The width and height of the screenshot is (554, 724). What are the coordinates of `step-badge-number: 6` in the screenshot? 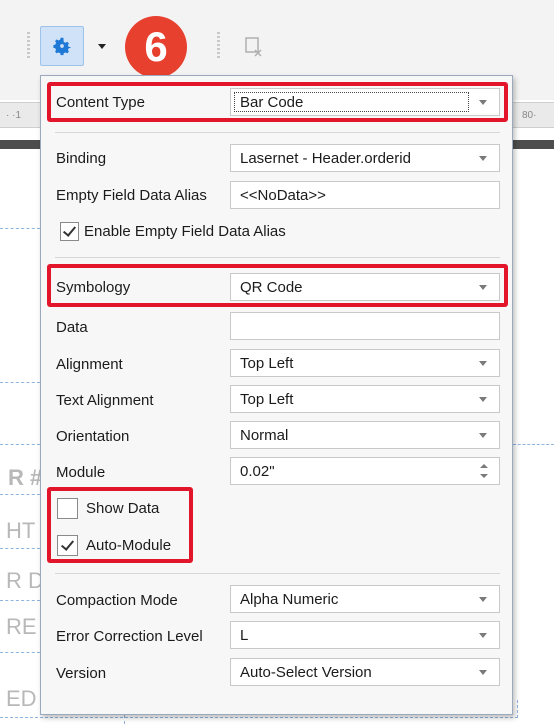 It's located at (156, 46).